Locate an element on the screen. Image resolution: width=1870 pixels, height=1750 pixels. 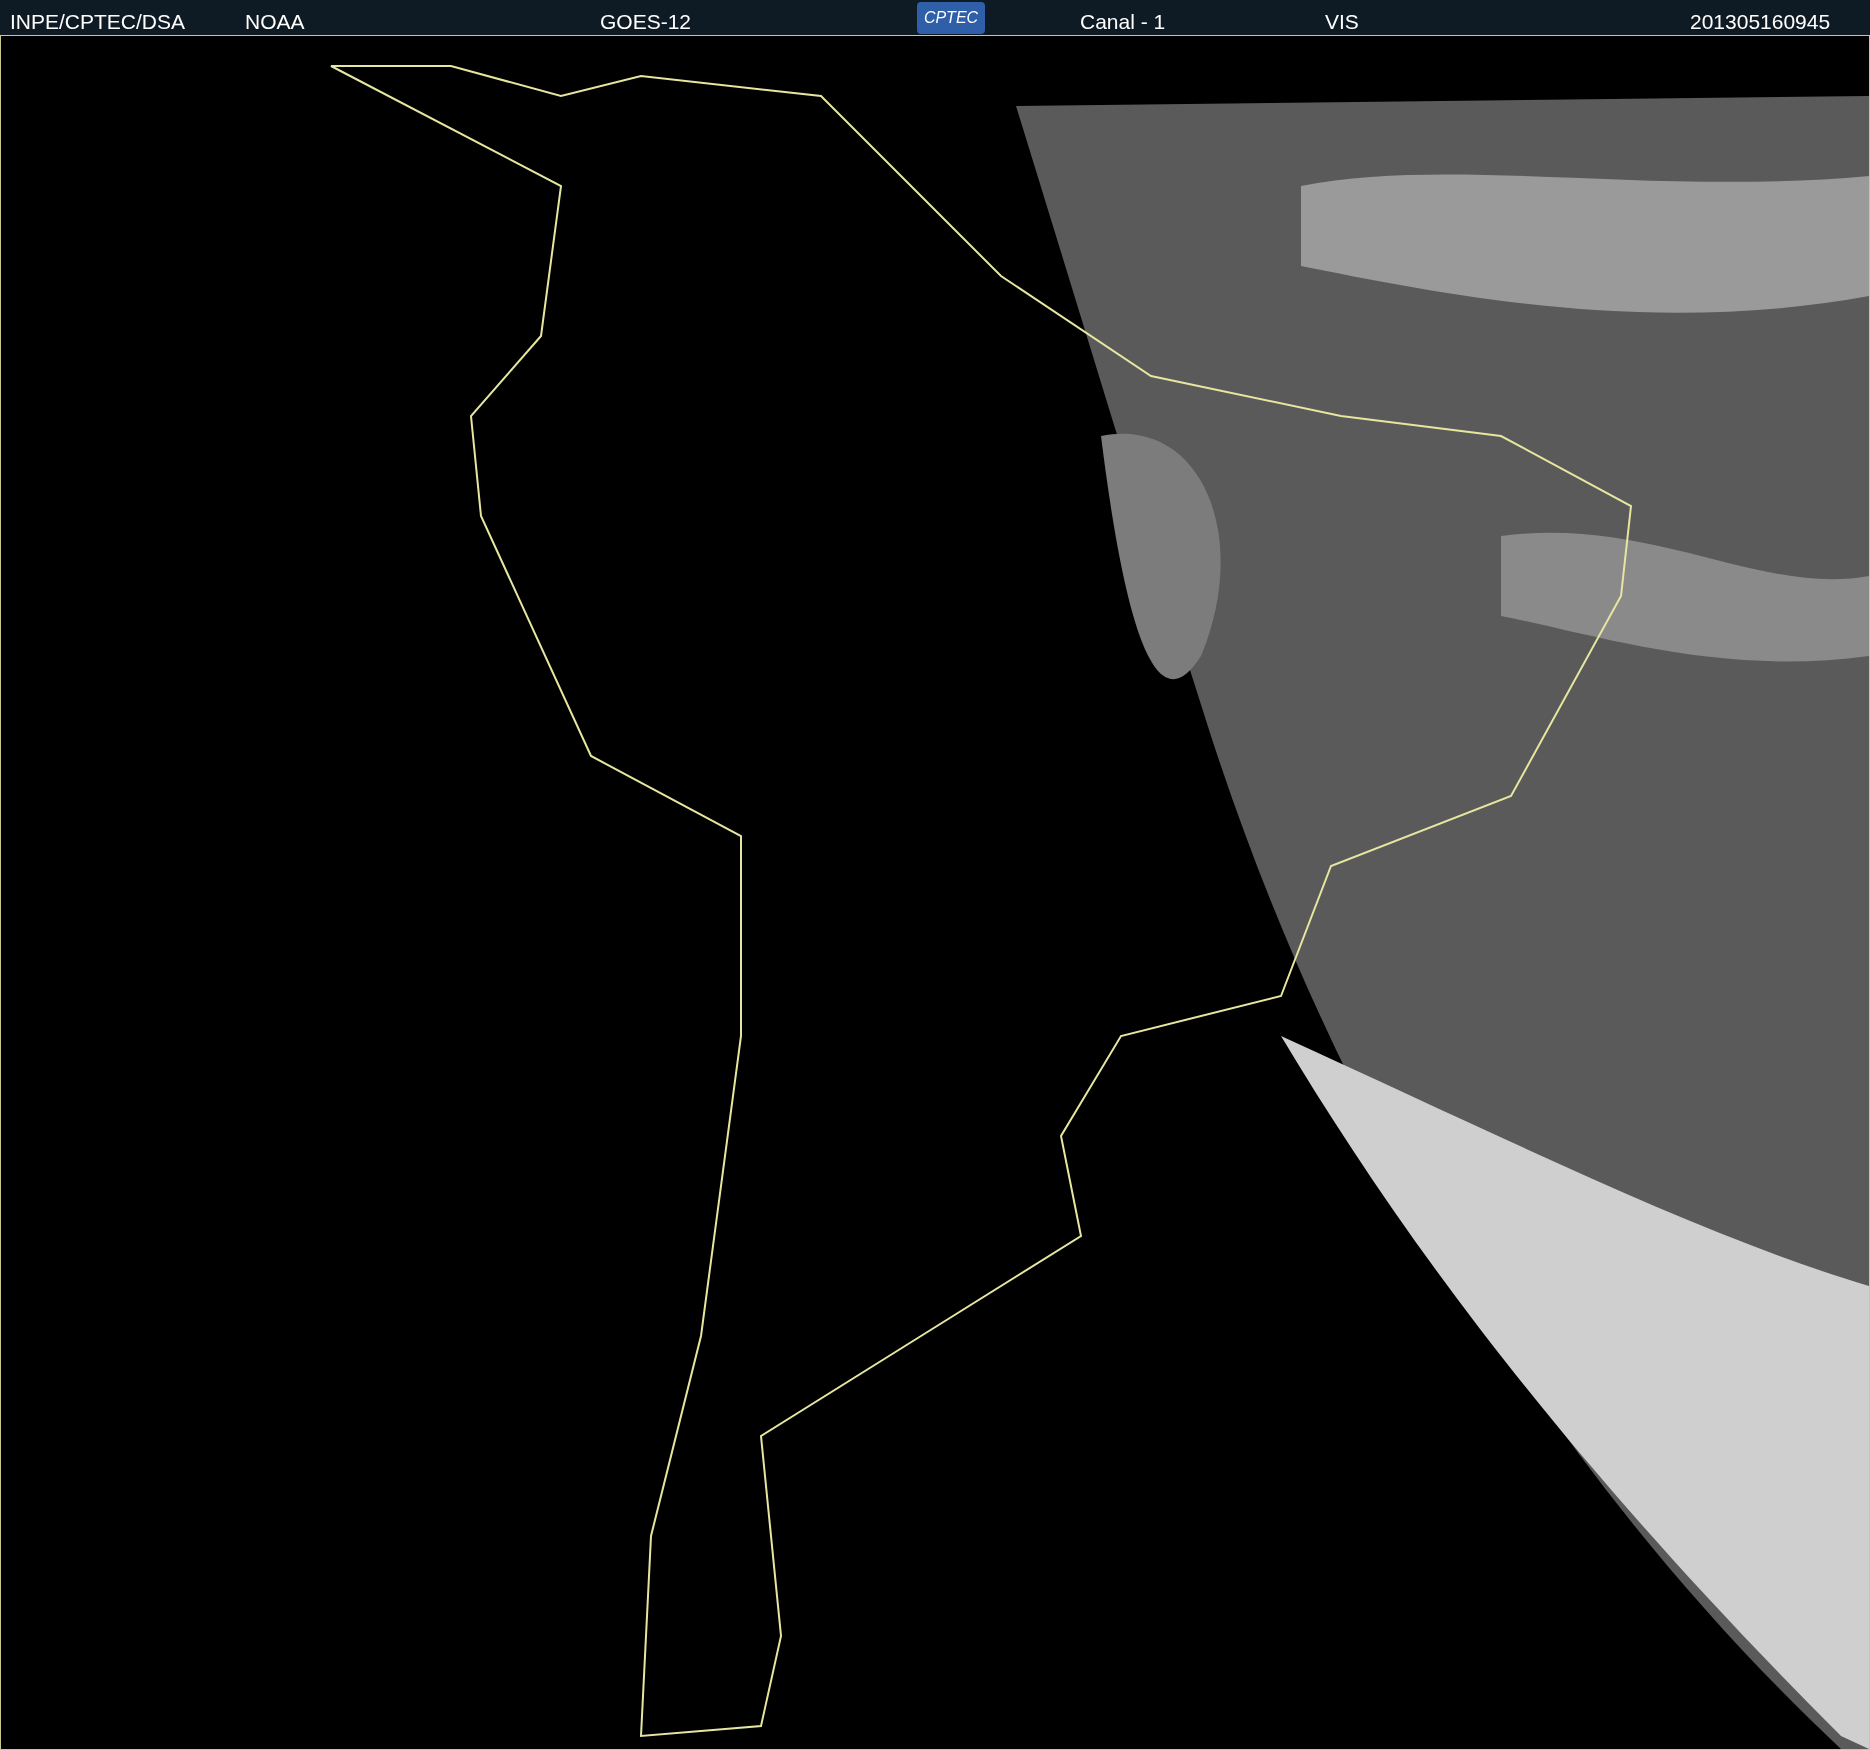
header-label: GOES-12 is located at coordinates (646, 22).